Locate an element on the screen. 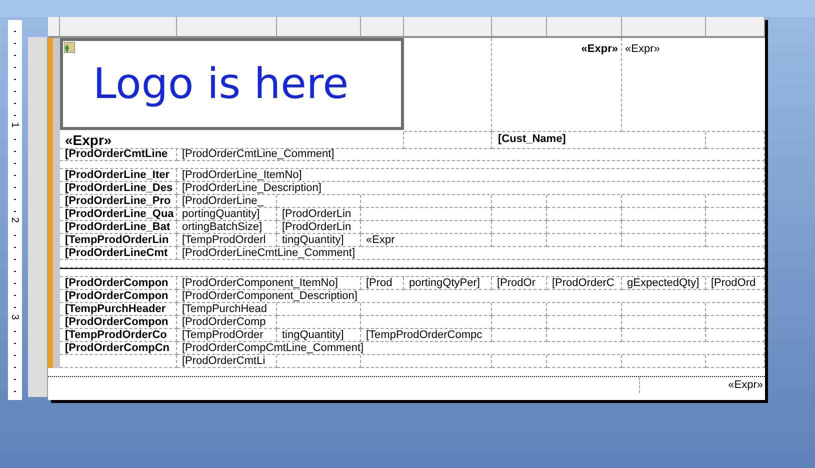 This screenshot has height=468, width=815. table-cell: [TempPurchHeader is located at coordinates (118, 309).